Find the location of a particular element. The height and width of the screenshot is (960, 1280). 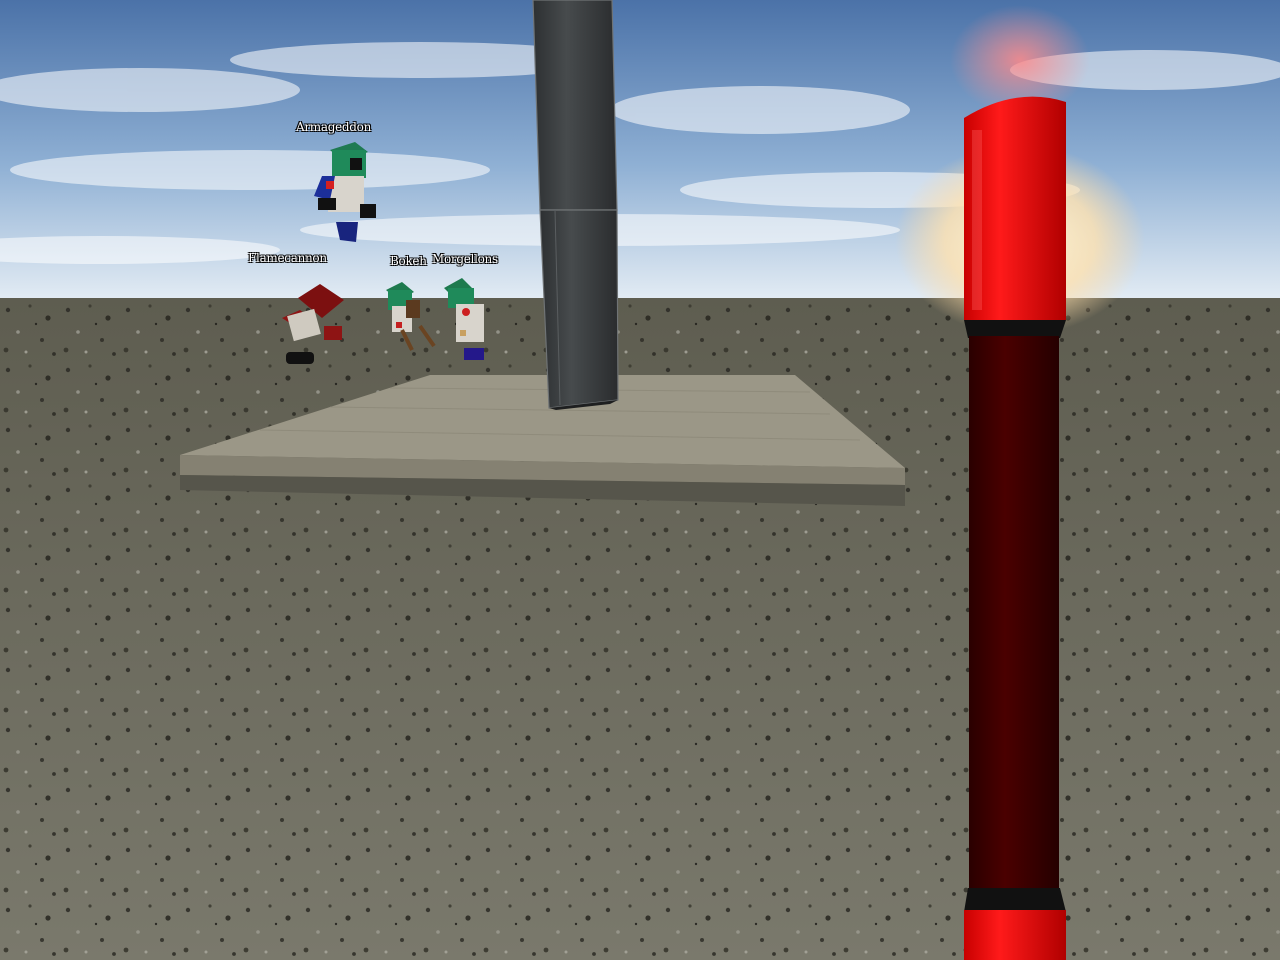

player-nametag-morgellons: Morgellons is located at coordinates (465, 259).